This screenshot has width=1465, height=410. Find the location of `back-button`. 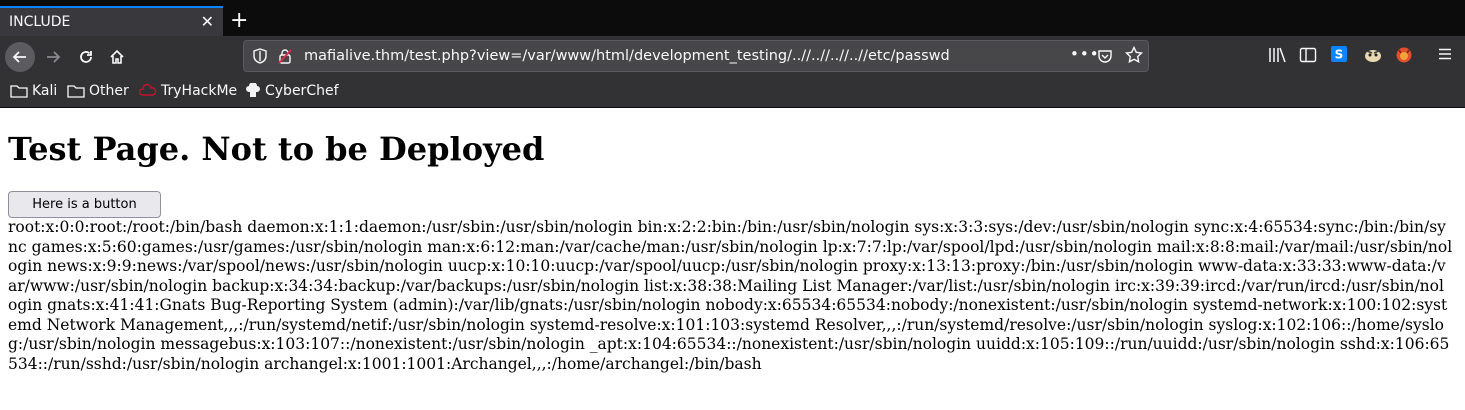

back-button is located at coordinates (20, 57).